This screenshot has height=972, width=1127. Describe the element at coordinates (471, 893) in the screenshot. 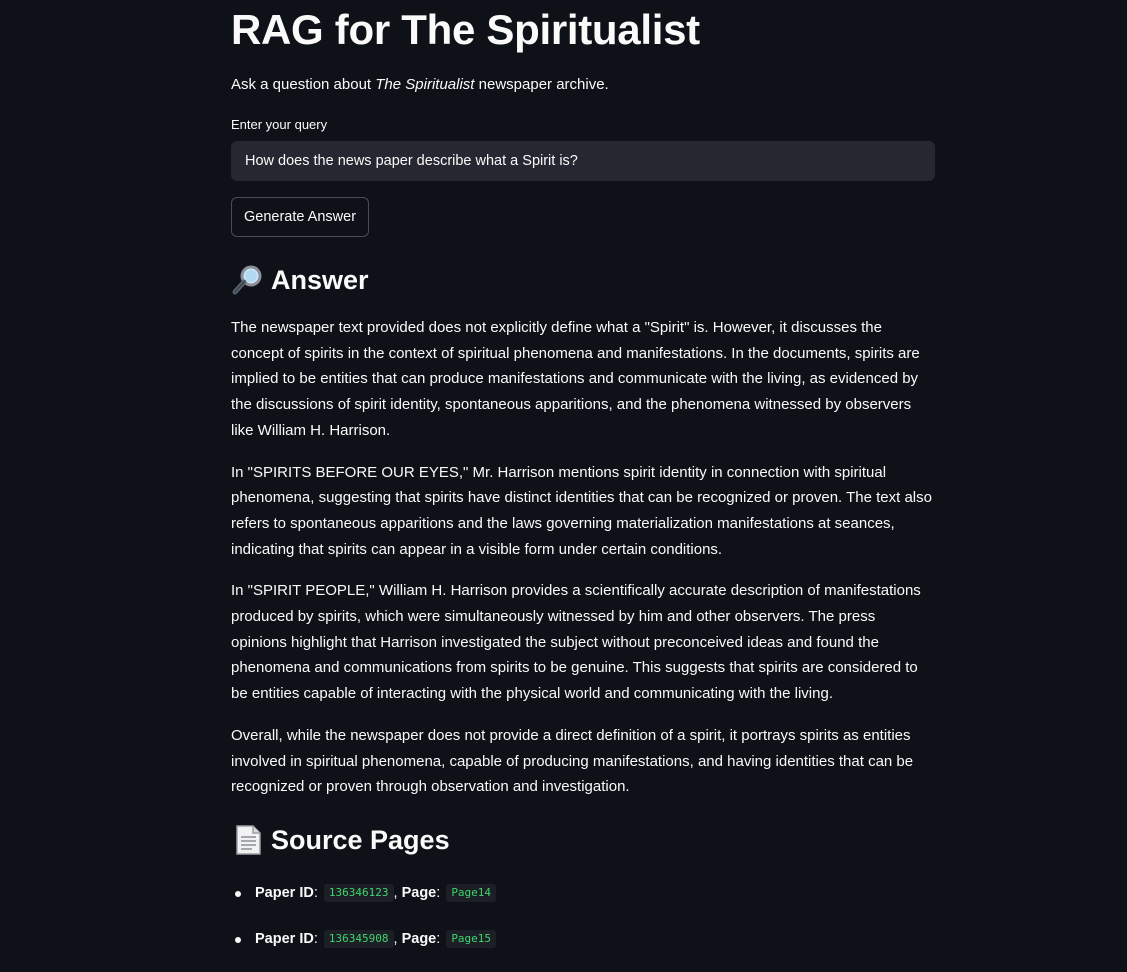

I see `page-value: Page14` at that location.